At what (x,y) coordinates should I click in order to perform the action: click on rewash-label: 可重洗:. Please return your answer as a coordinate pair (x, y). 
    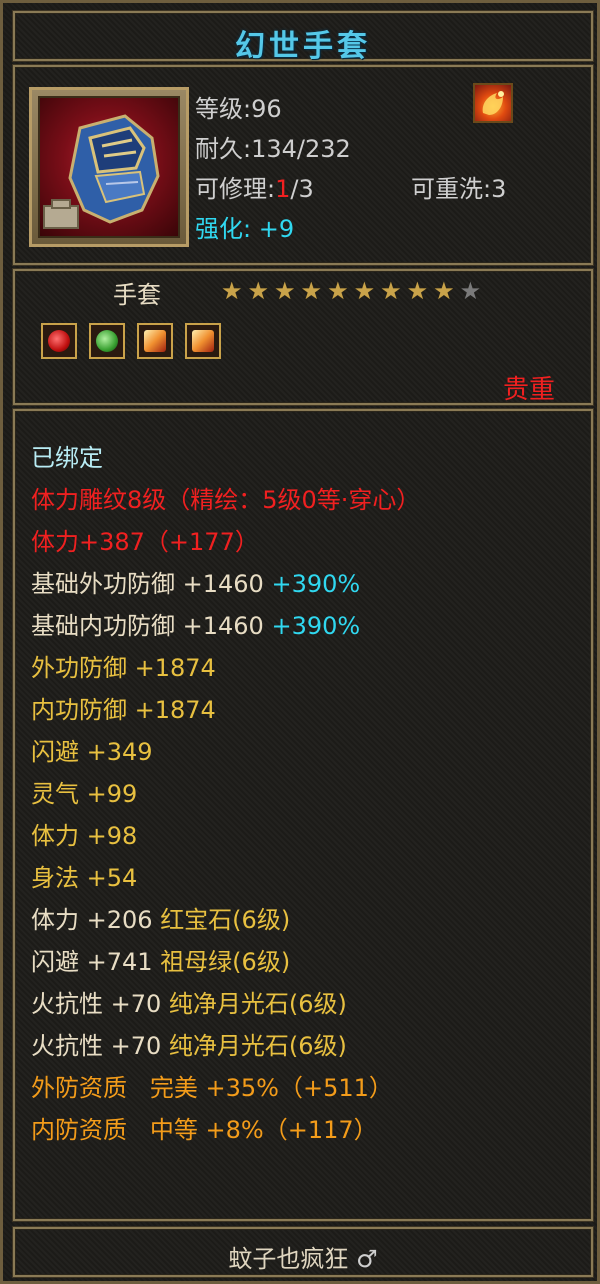
    Looking at the image, I should click on (451, 189).